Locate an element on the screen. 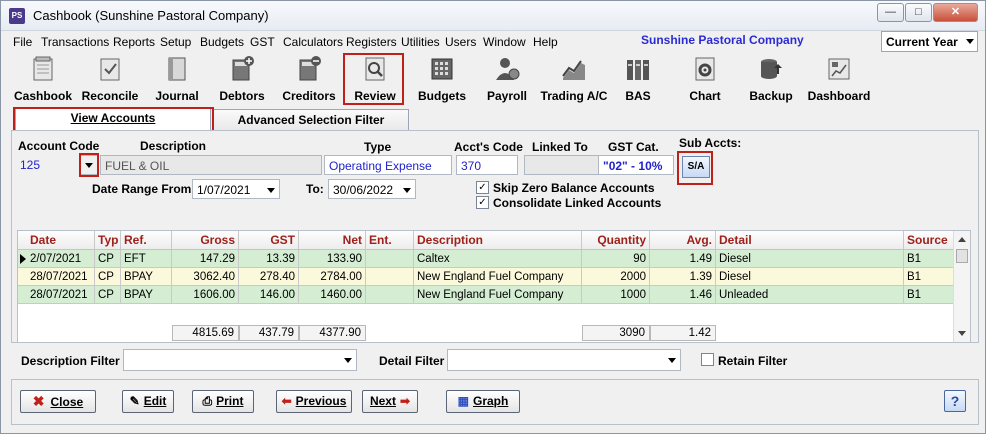 The height and width of the screenshot is (434, 986). chart-button: Chart is located at coordinates (705, 79).